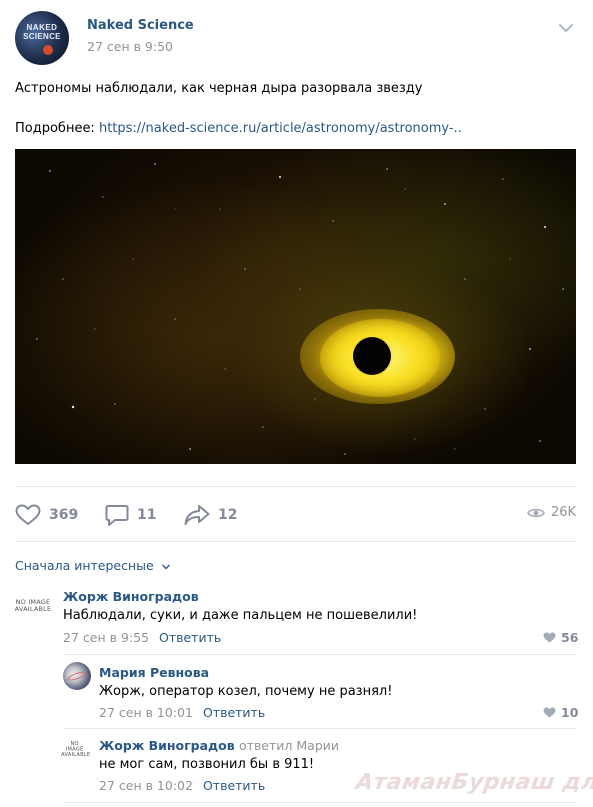 The height and width of the screenshot is (807, 593). I want to click on comment-like-button: 10, so click(560, 712).